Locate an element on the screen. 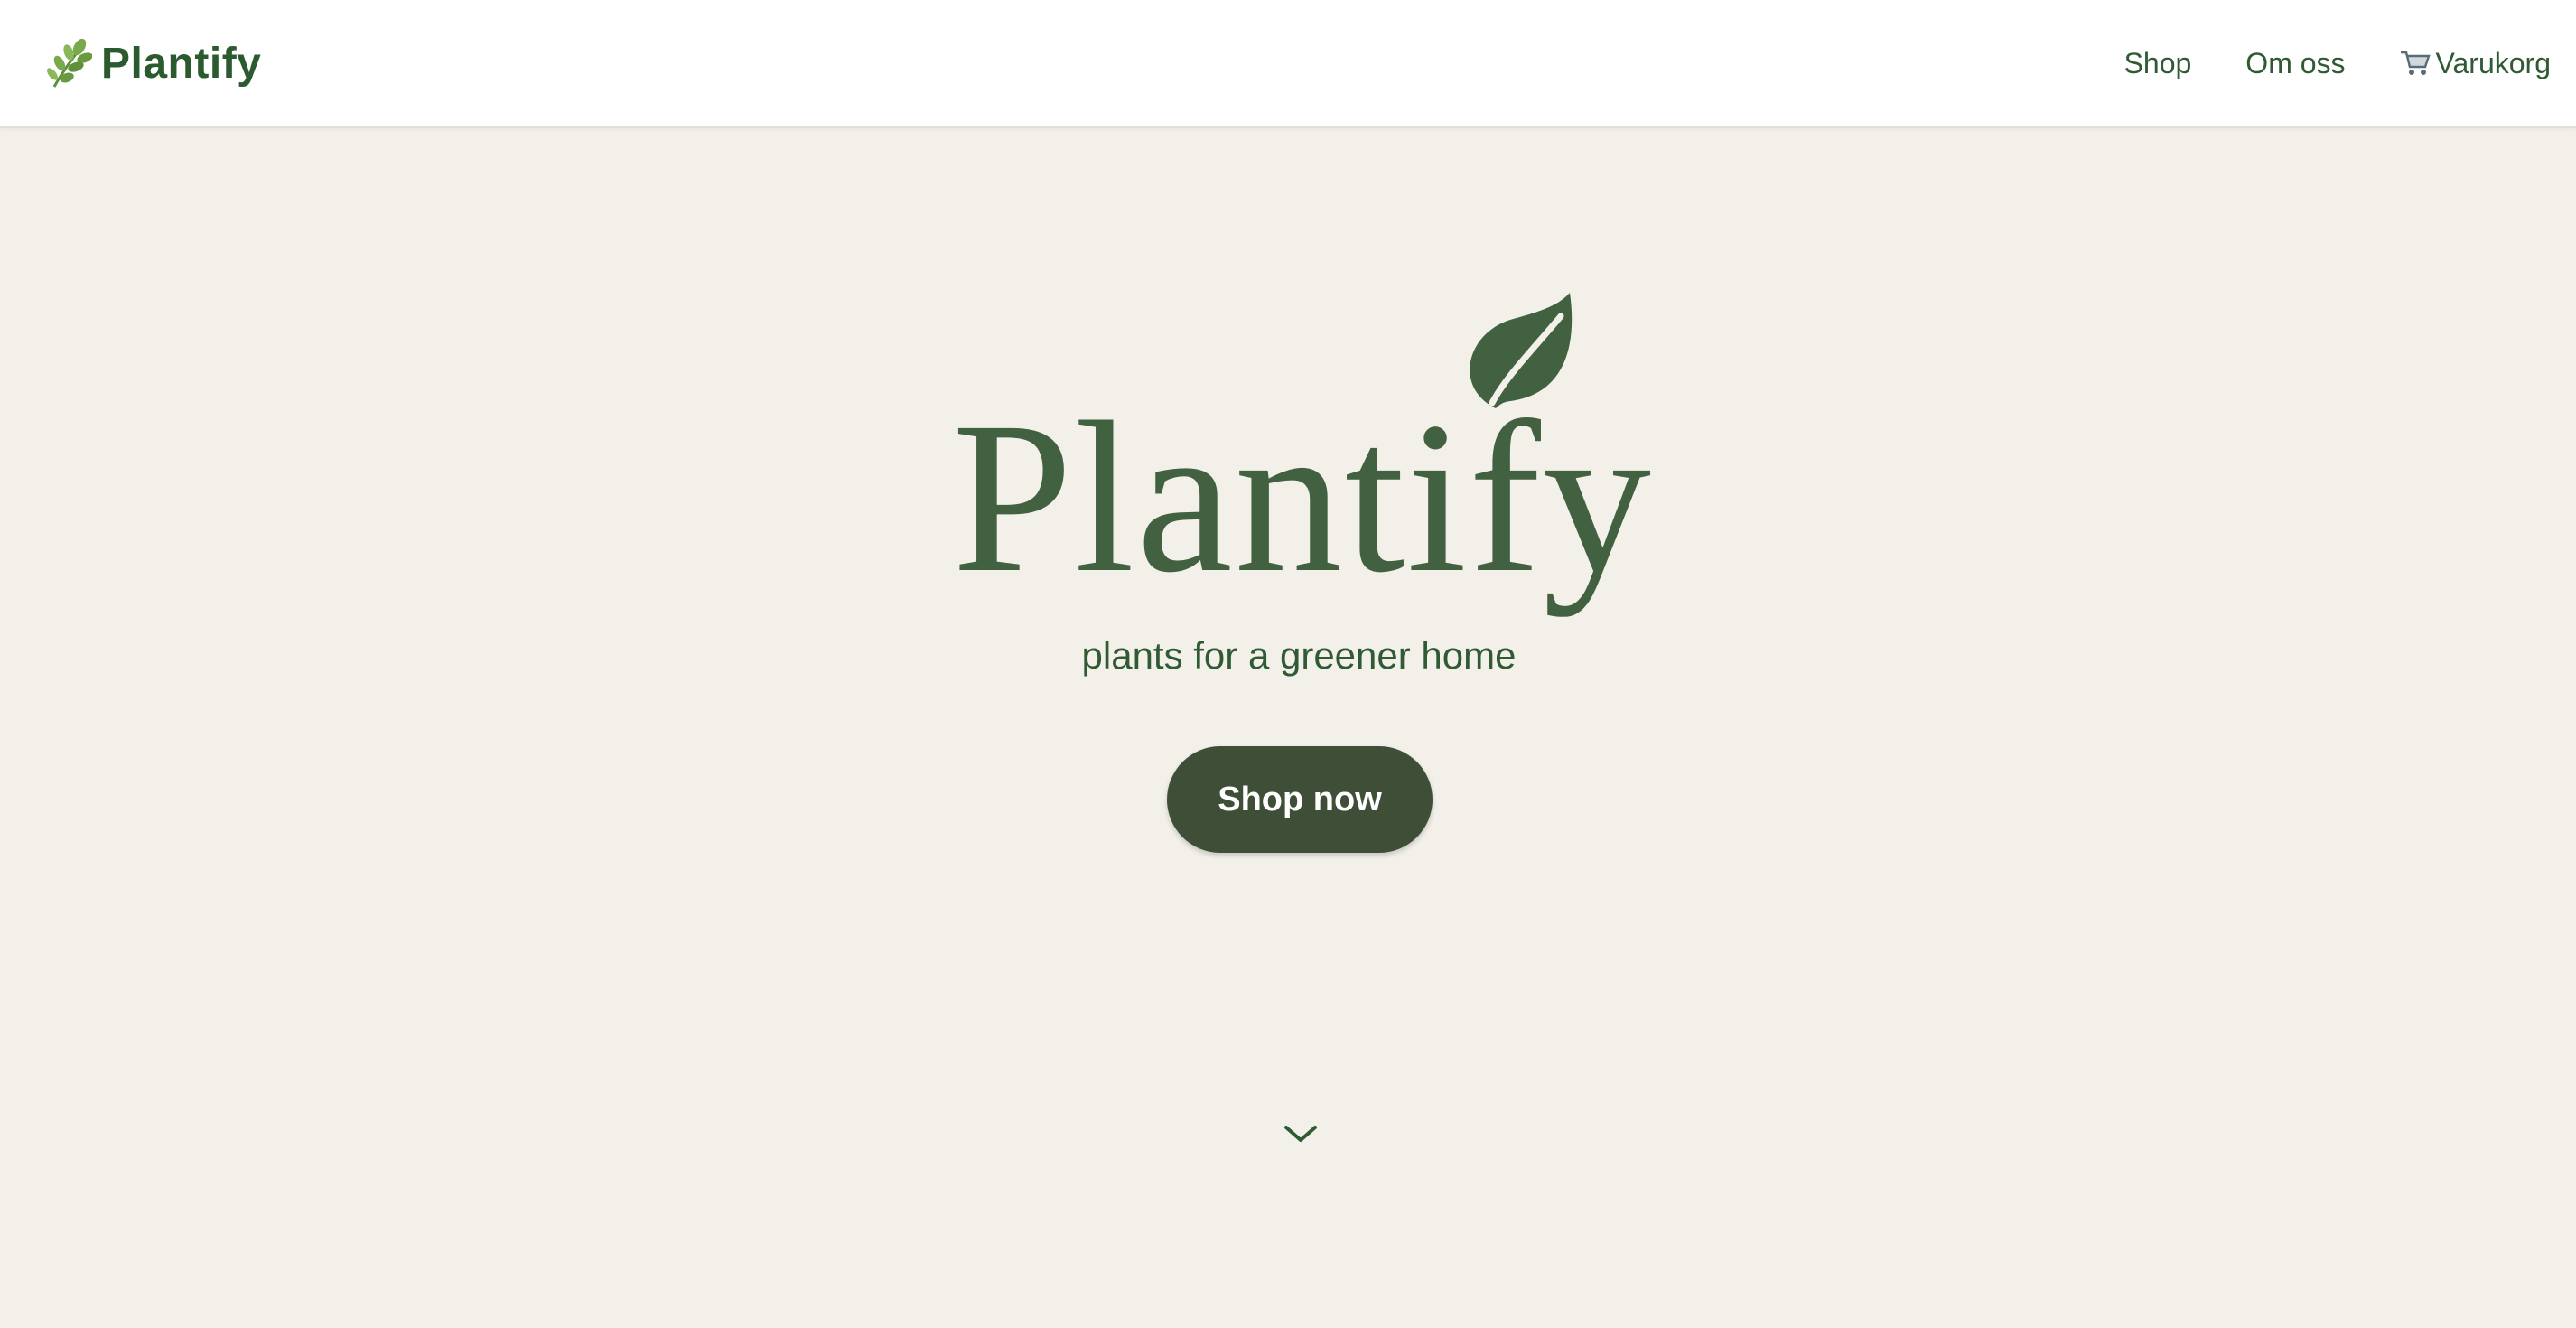 This screenshot has width=2576, height=1328. navbar: Plantify Shop Om oss Varukorg is located at coordinates (1288, 64).